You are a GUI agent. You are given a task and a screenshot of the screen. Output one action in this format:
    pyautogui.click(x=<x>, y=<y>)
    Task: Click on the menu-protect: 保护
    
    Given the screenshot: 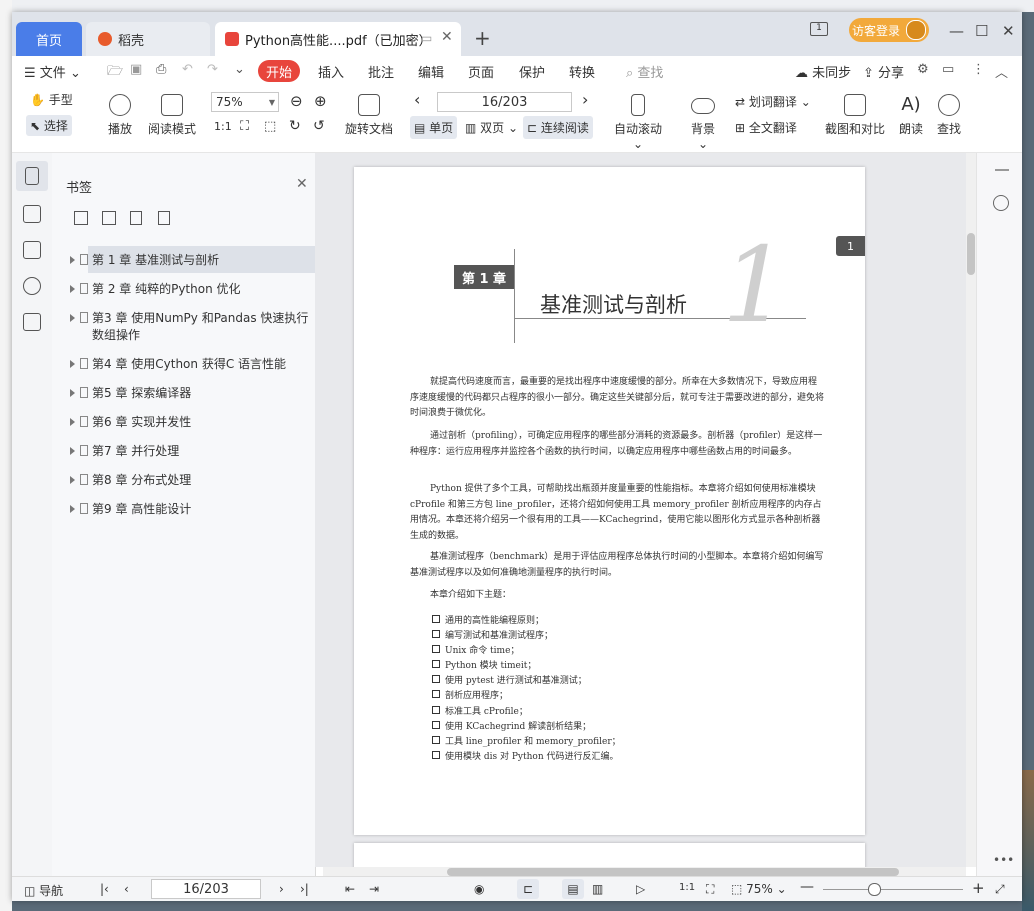 What is the action you would take?
    pyautogui.click(x=532, y=71)
    